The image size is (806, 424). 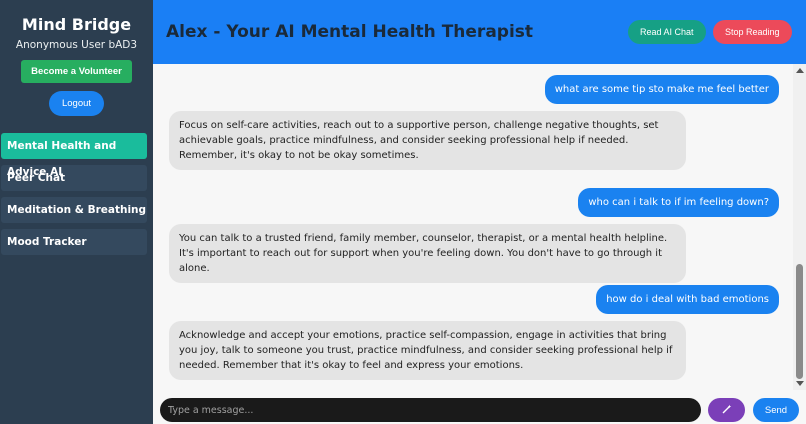 What do you see at coordinates (799, 227) in the screenshot?
I see `chat-scrollbar` at bounding box center [799, 227].